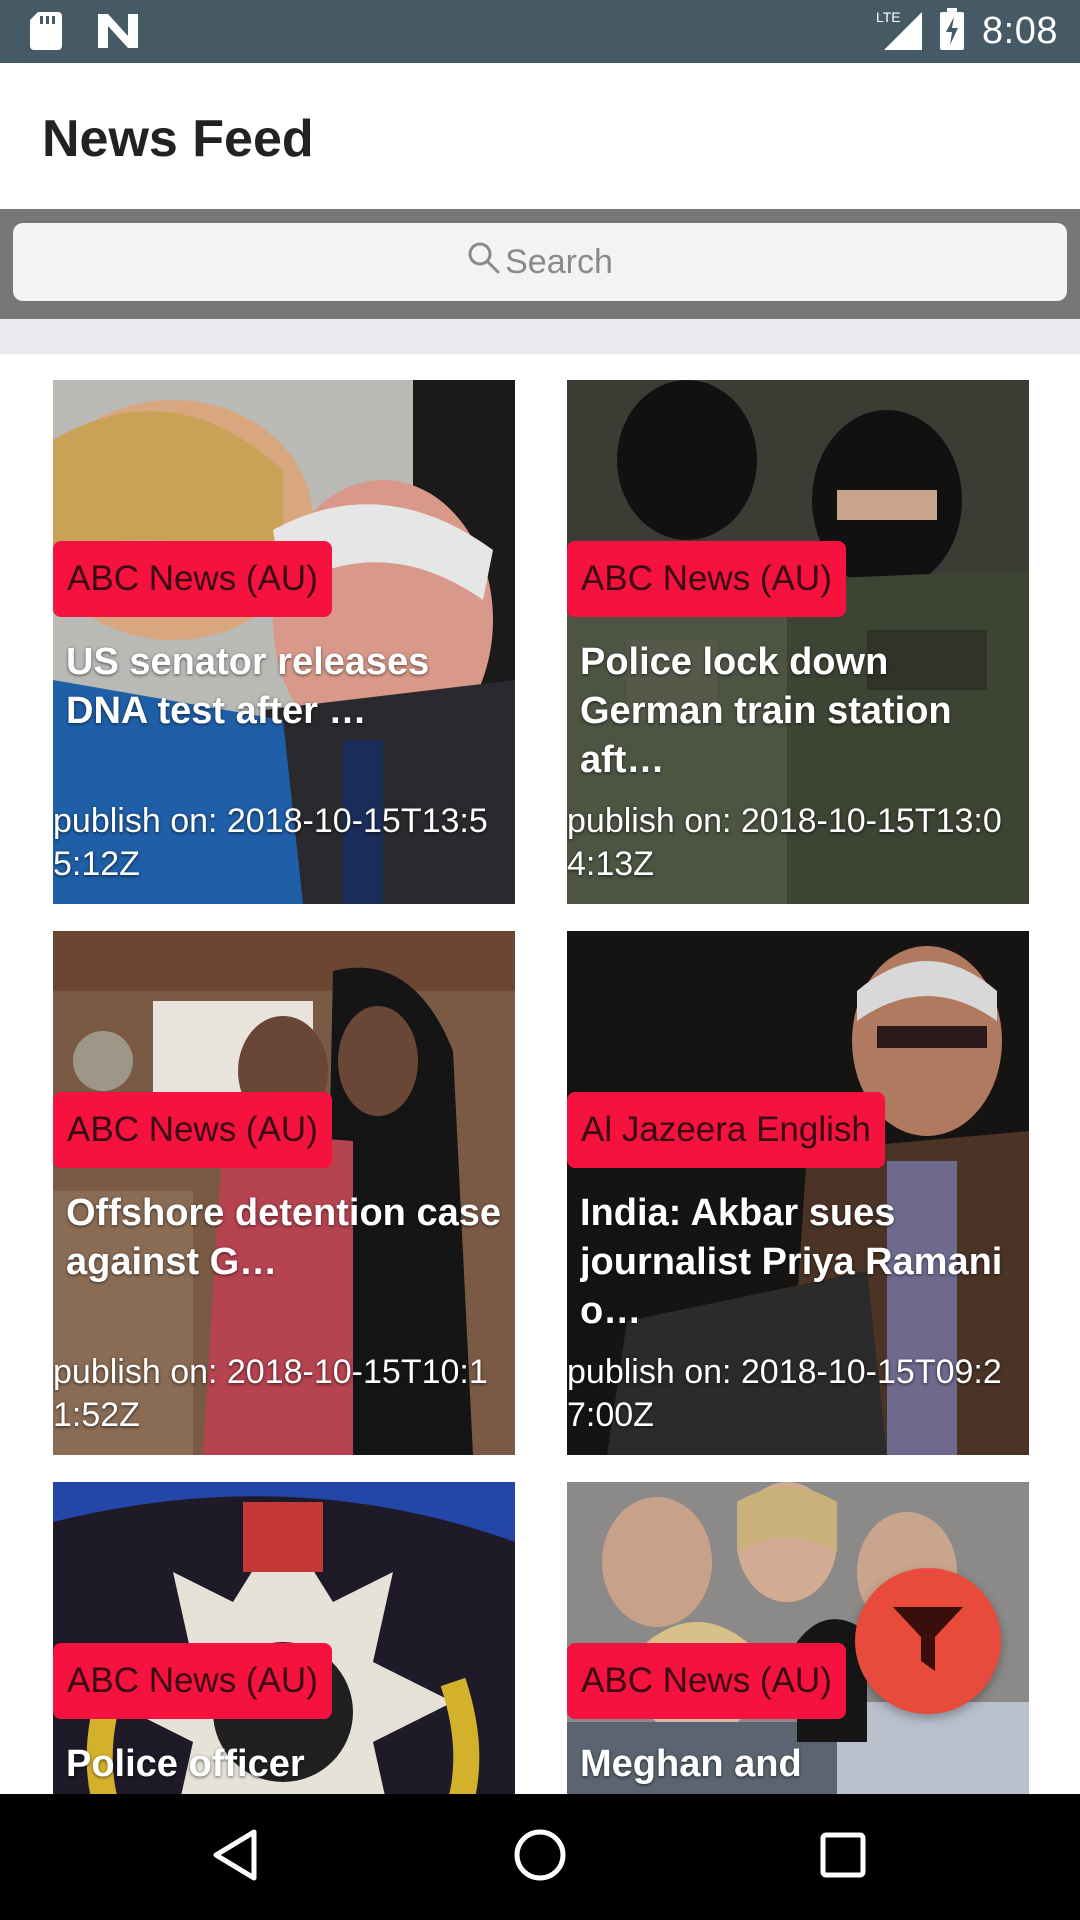 The image size is (1080, 1920). What do you see at coordinates (1020, 31) in the screenshot?
I see `status-time: 8:08` at bounding box center [1020, 31].